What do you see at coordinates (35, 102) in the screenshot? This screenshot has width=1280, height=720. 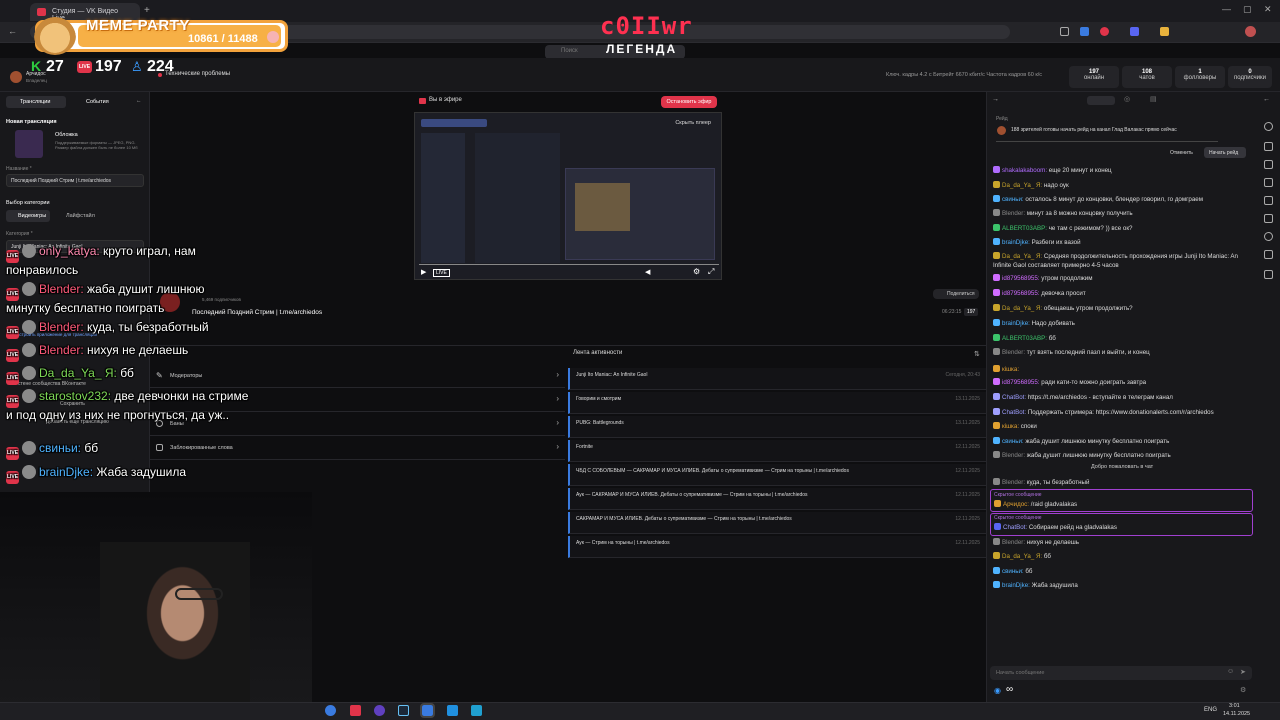 I see `tab-broadcasts: Трансляции` at bounding box center [35, 102].